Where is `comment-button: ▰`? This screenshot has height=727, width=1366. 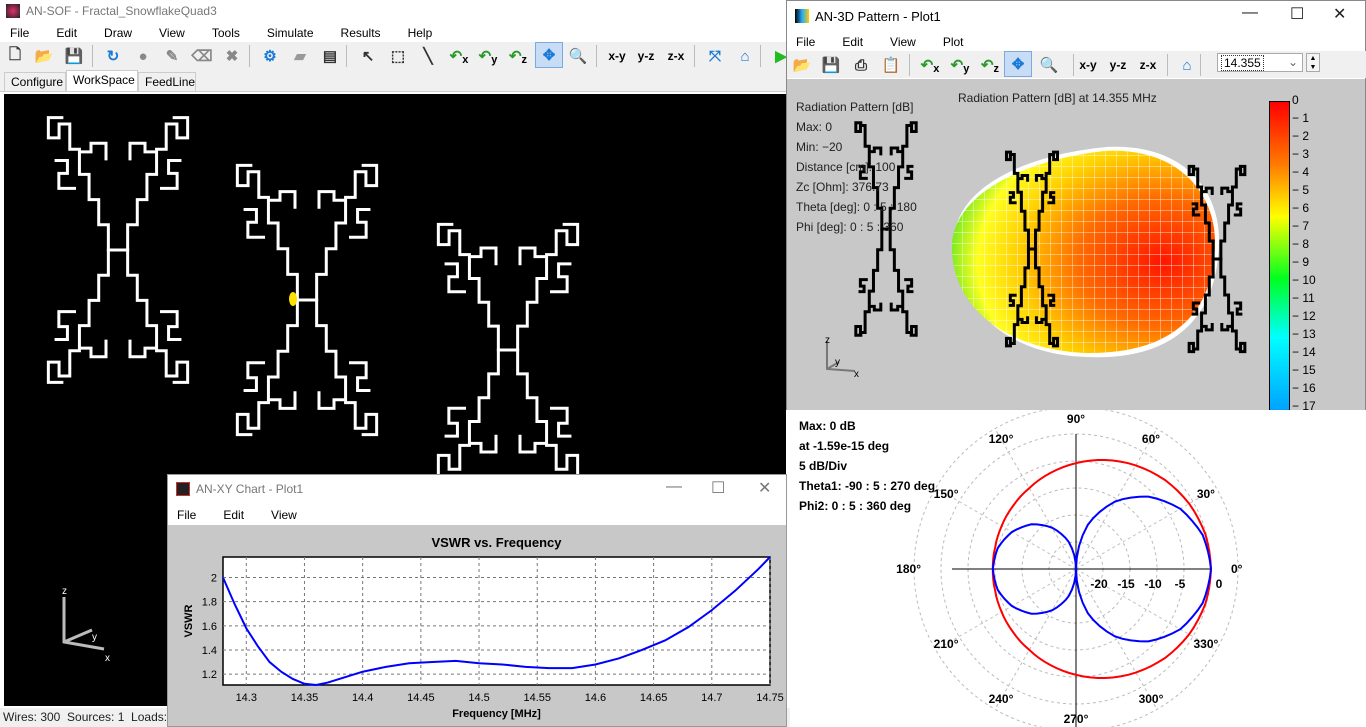
comment-button: ▰ is located at coordinates (300, 56).